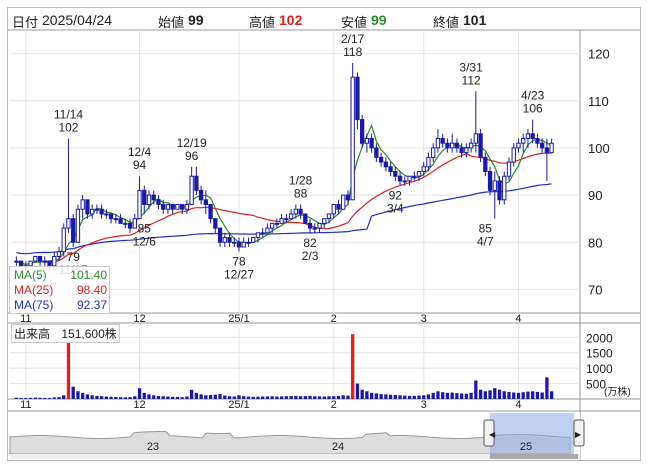 The height and width of the screenshot is (470, 653). I want to click on annotation-date: 3/4, so click(395, 209).